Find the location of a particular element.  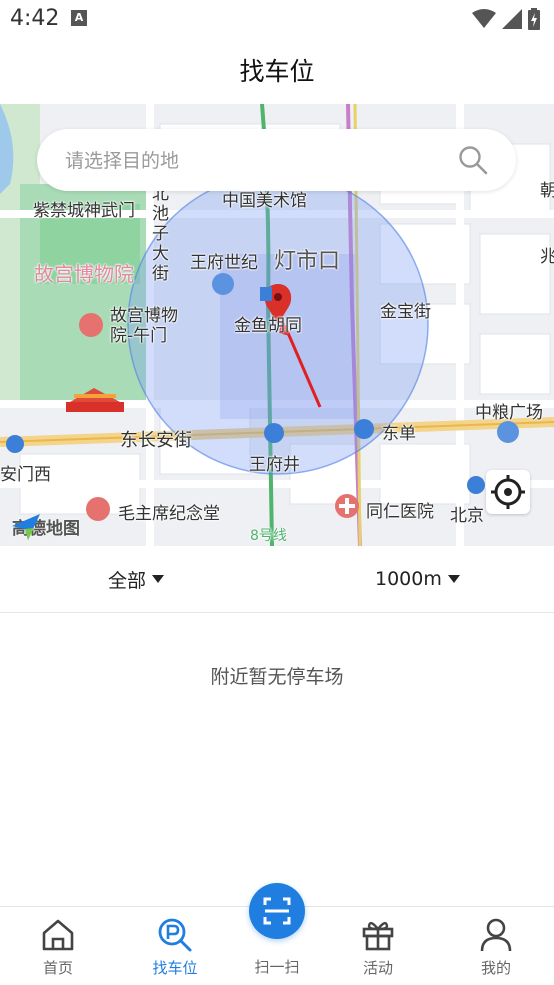

home-icon is located at coordinates (58, 935).